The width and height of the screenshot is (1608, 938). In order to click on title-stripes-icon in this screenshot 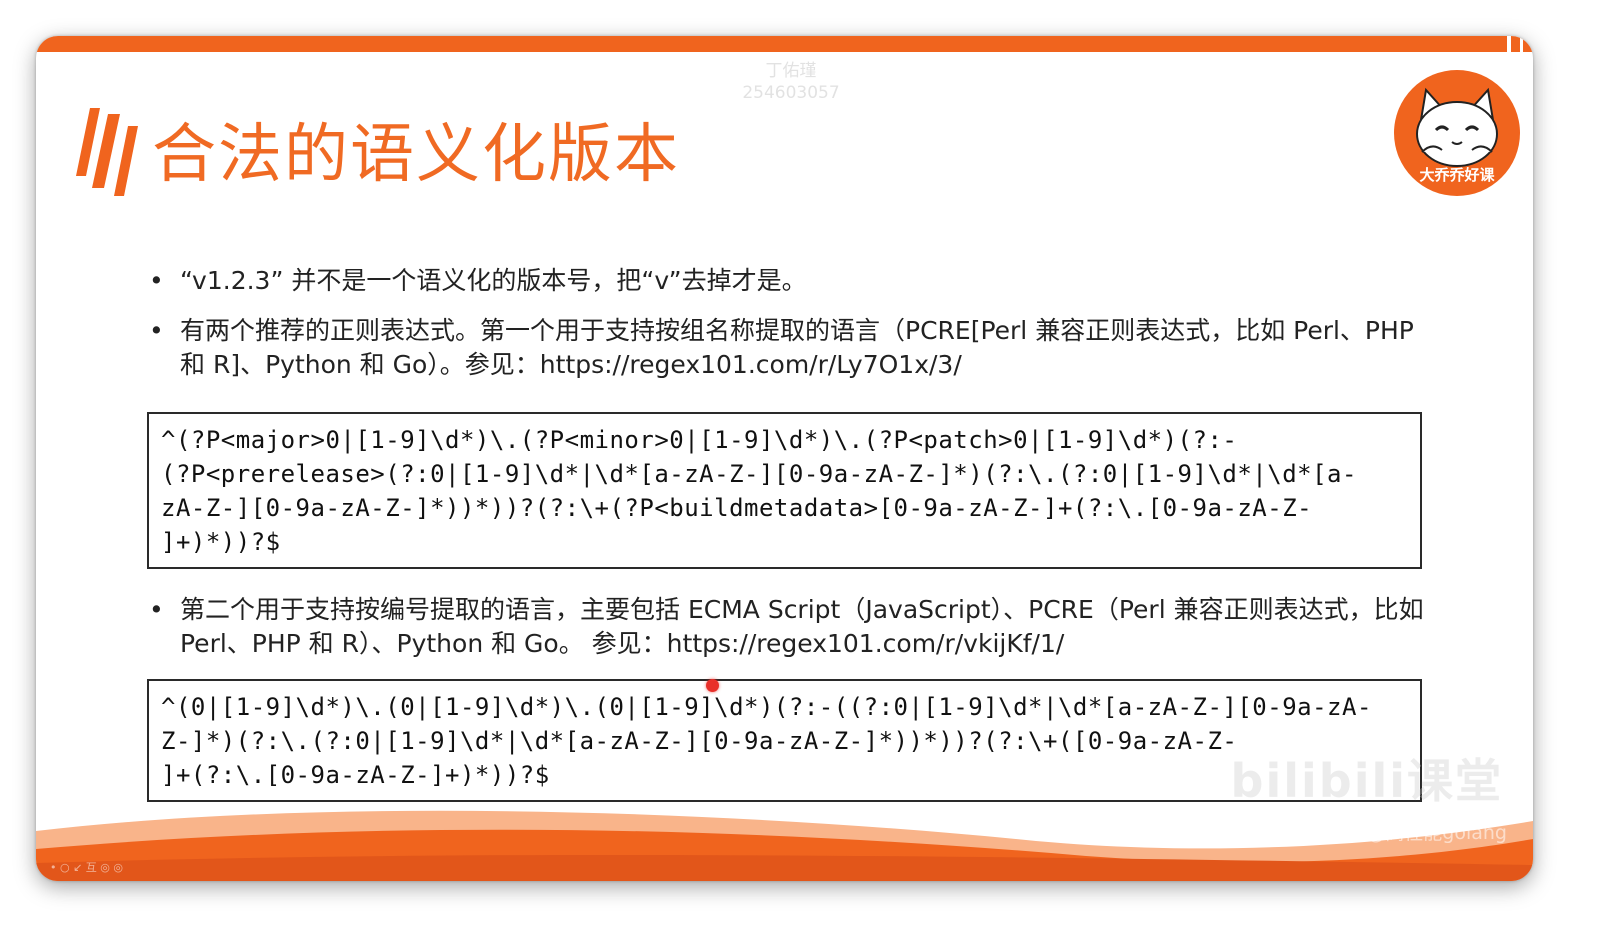, I will do `click(107, 152)`.